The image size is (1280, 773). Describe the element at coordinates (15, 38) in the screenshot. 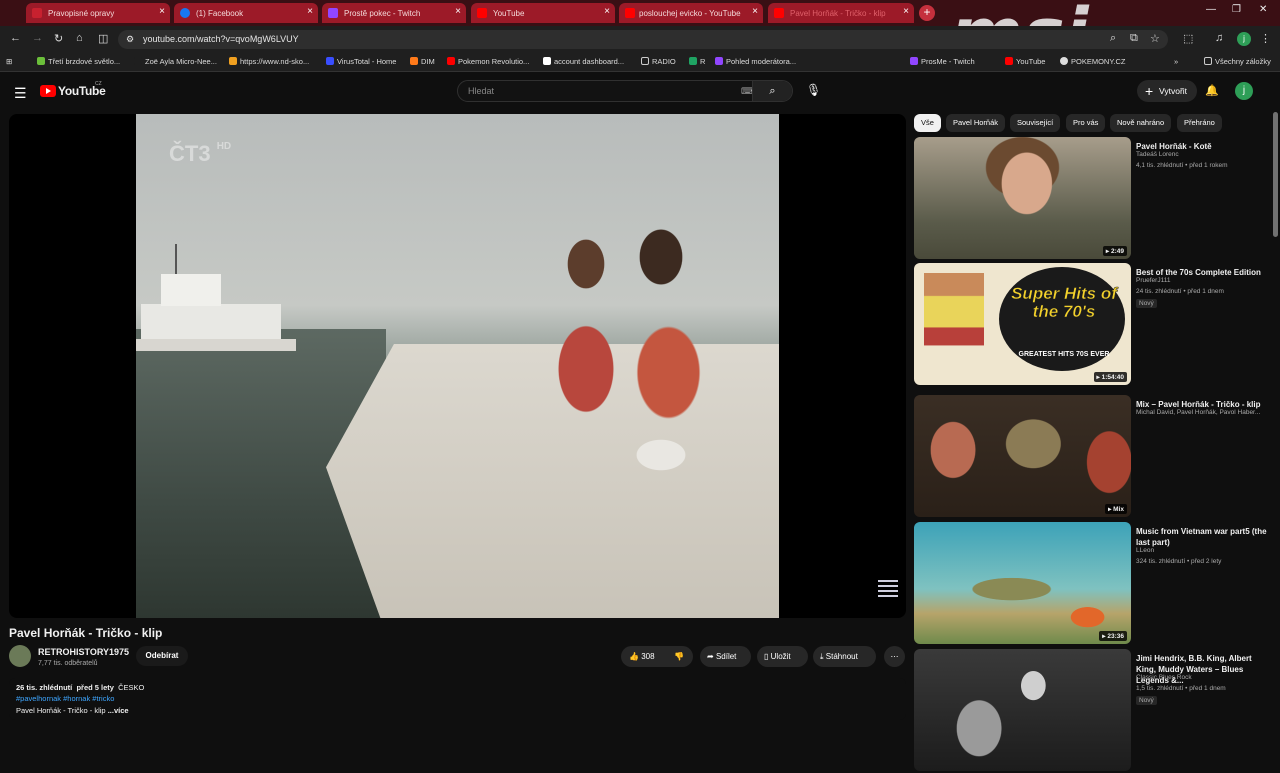

I see `back-icon: ←` at that location.